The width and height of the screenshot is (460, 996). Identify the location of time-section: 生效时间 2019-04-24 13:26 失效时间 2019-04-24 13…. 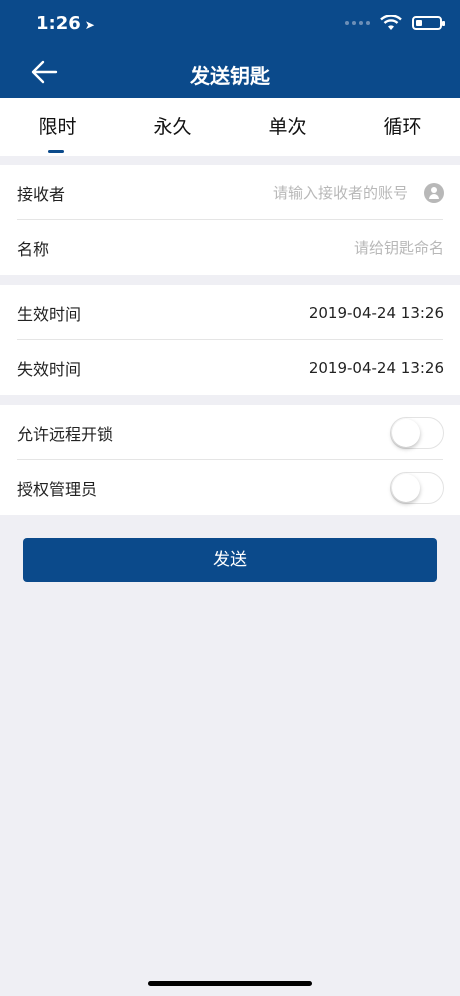
(230, 340).